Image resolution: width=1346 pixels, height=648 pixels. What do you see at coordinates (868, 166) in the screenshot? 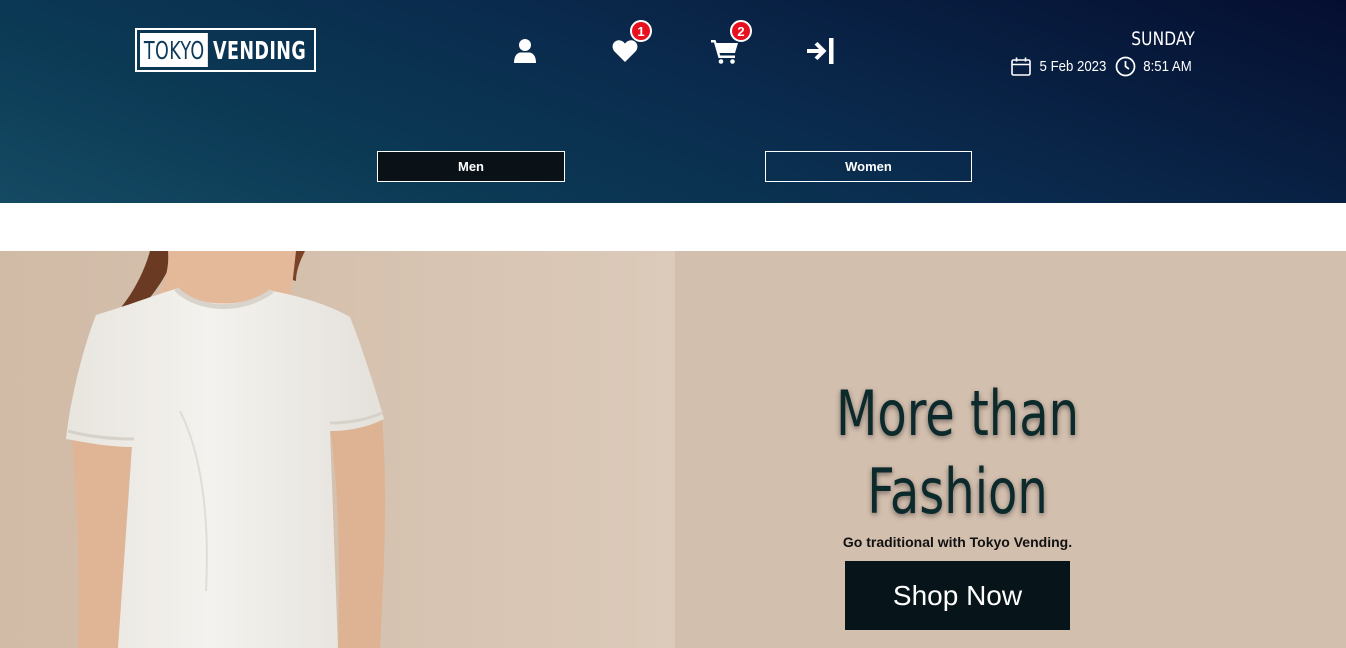
I see `category-women-button: Women` at bounding box center [868, 166].